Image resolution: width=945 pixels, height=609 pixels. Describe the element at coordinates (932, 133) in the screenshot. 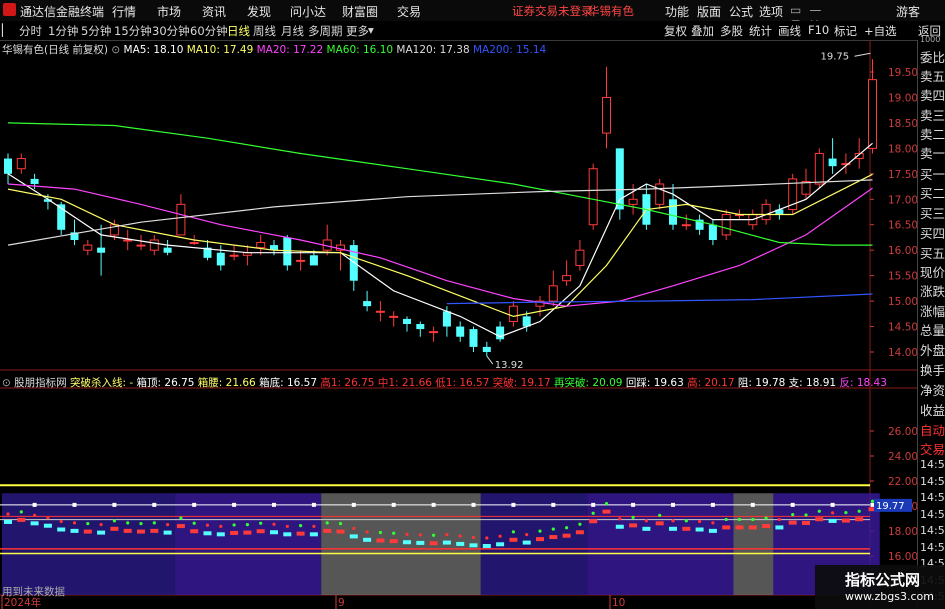

I see `side-label-4: 卖二` at that location.